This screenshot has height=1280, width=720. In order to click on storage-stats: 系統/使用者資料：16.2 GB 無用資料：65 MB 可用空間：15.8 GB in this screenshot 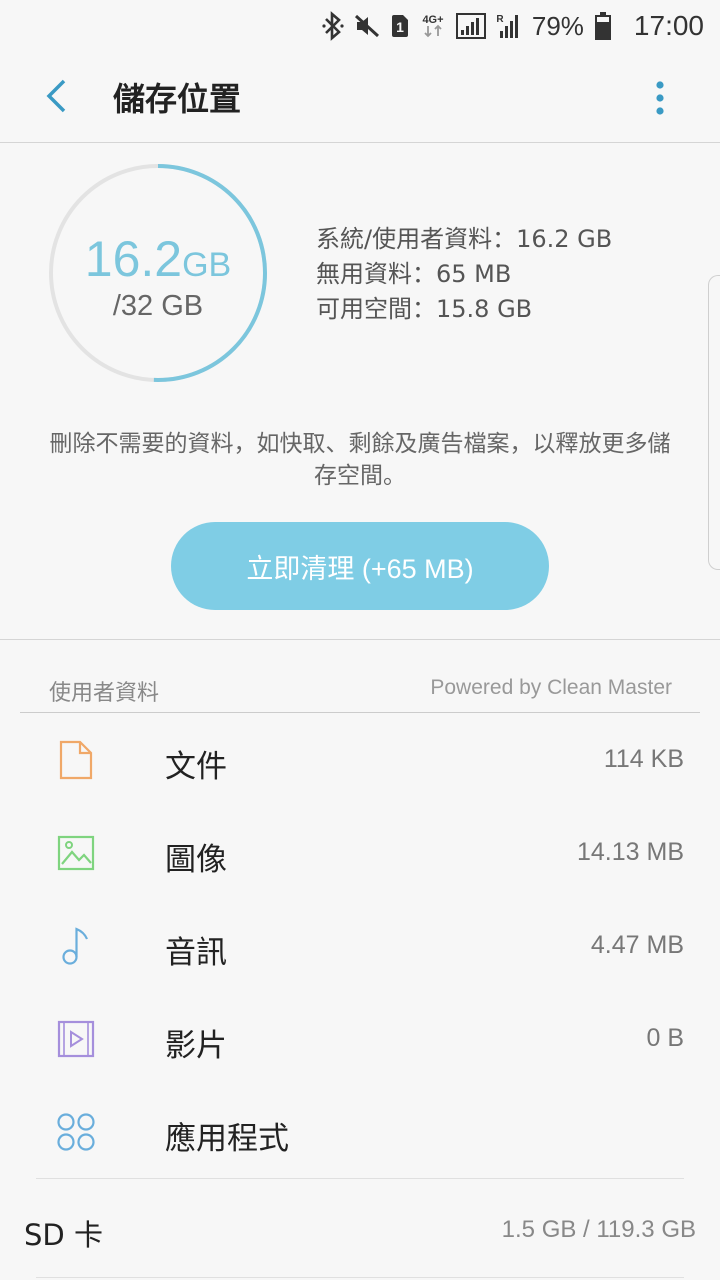, I will do `click(464, 274)`.